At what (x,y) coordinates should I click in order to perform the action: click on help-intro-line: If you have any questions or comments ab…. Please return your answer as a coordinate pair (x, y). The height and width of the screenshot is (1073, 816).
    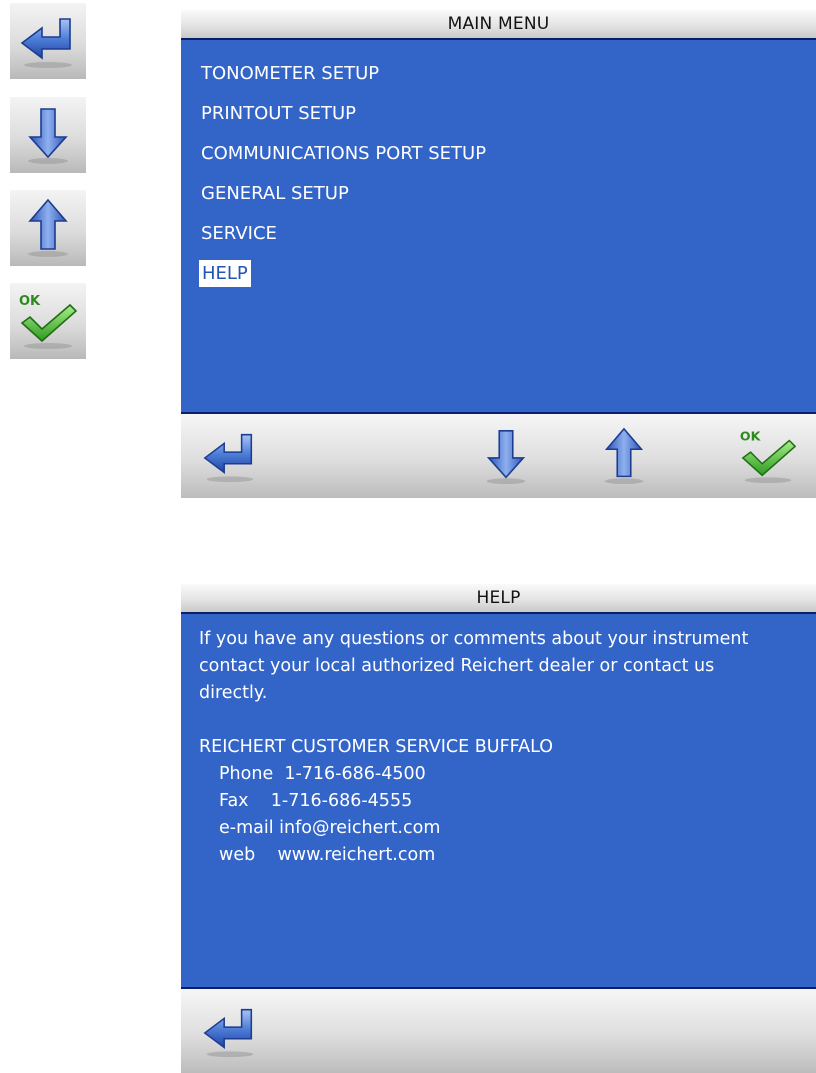
    Looking at the image, I should click on (474, 639).